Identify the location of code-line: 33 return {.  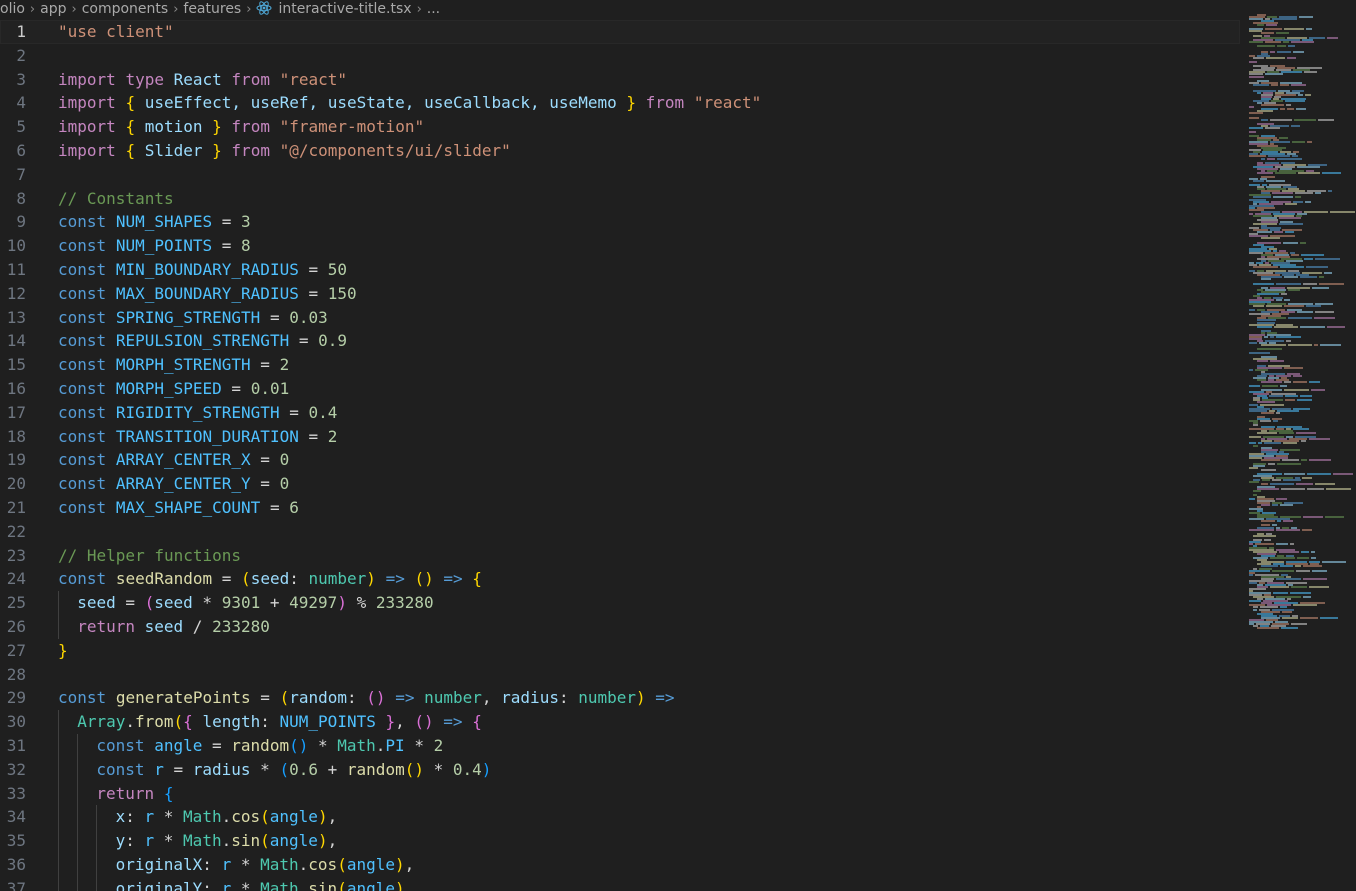
(620, 793).